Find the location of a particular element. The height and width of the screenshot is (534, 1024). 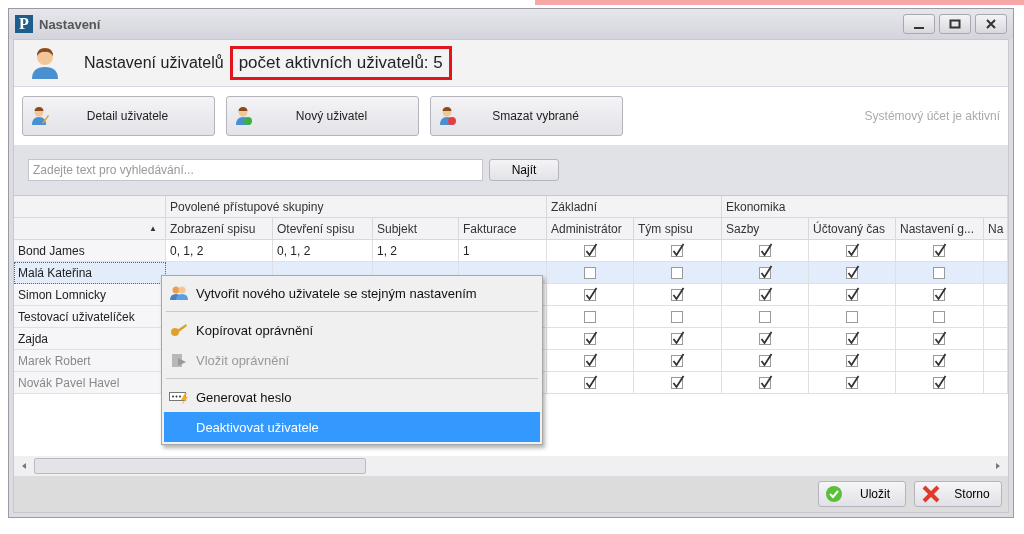

column-header: Fakturace is located at coordinates (503, 229).